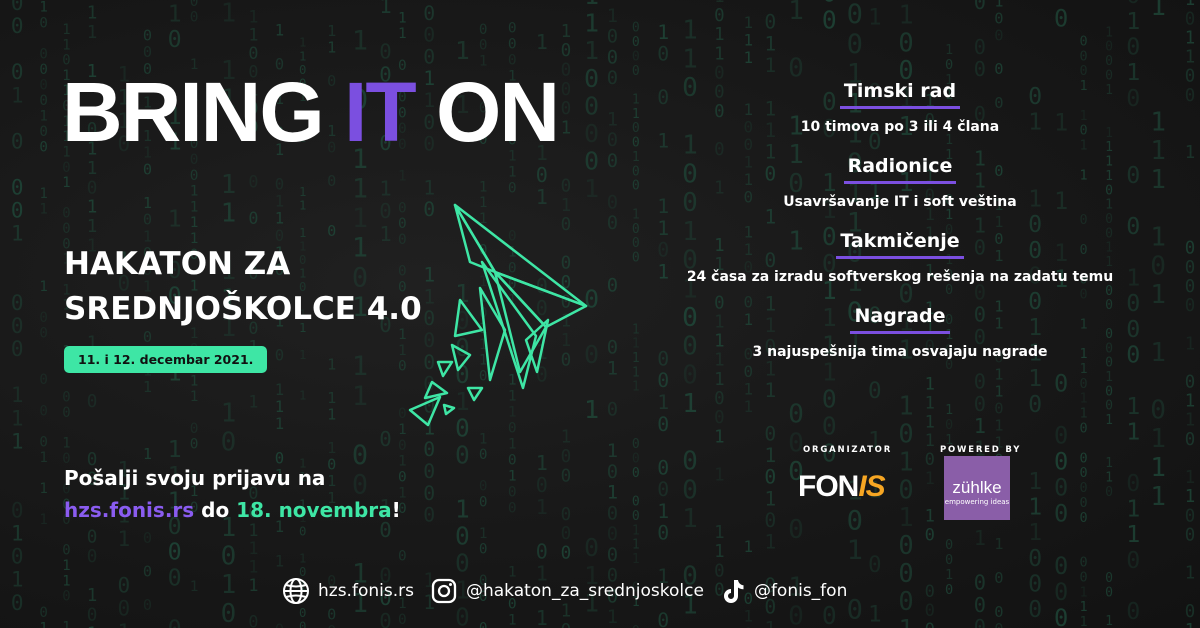 The width and height of the screenshot is (1200, 628). I want to click on cta-end: !, so click(396, 510).